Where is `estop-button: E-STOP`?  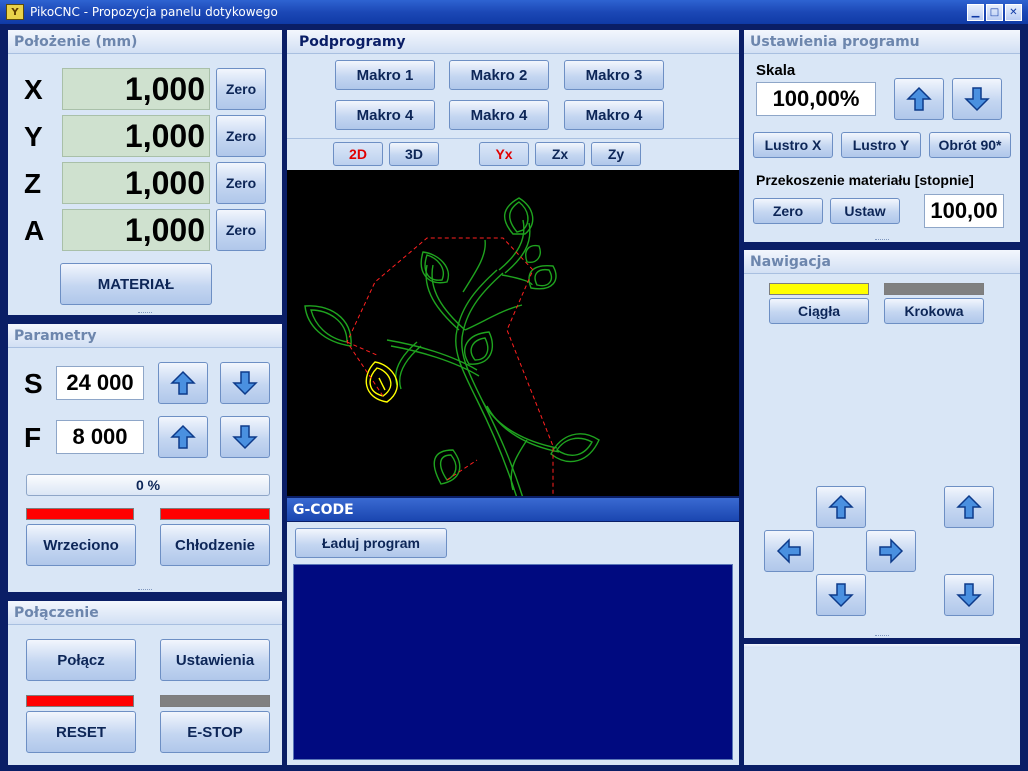
estop-button: E-STOP is located at coordinates (215, 732).